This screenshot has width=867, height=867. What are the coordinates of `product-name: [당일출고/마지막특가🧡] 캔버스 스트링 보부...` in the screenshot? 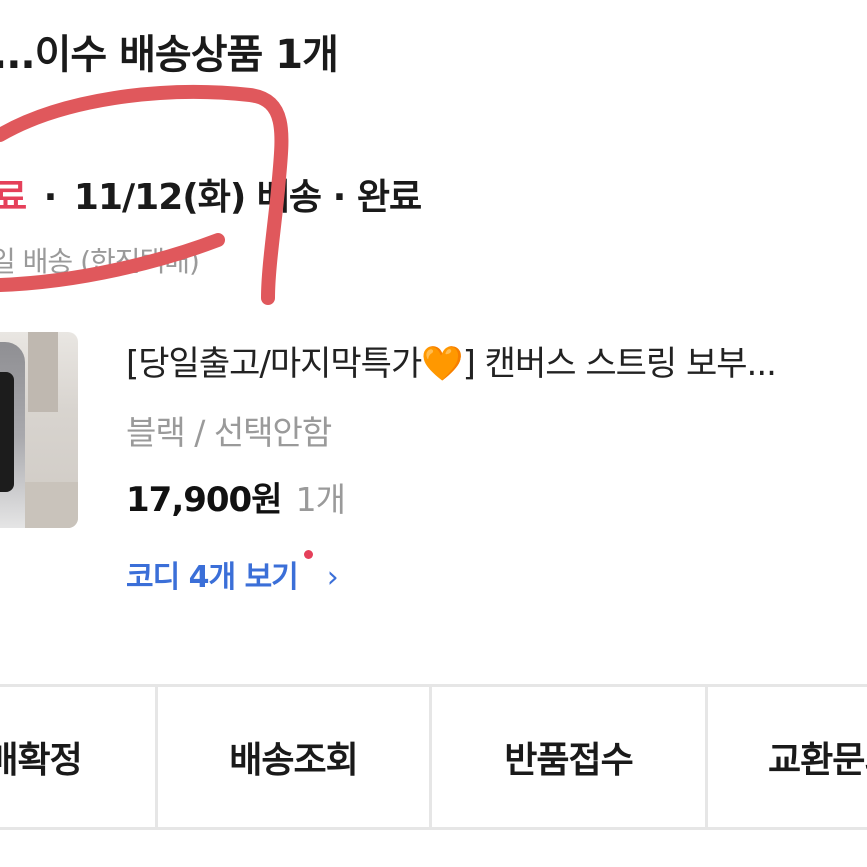 It's located at (451, 360).